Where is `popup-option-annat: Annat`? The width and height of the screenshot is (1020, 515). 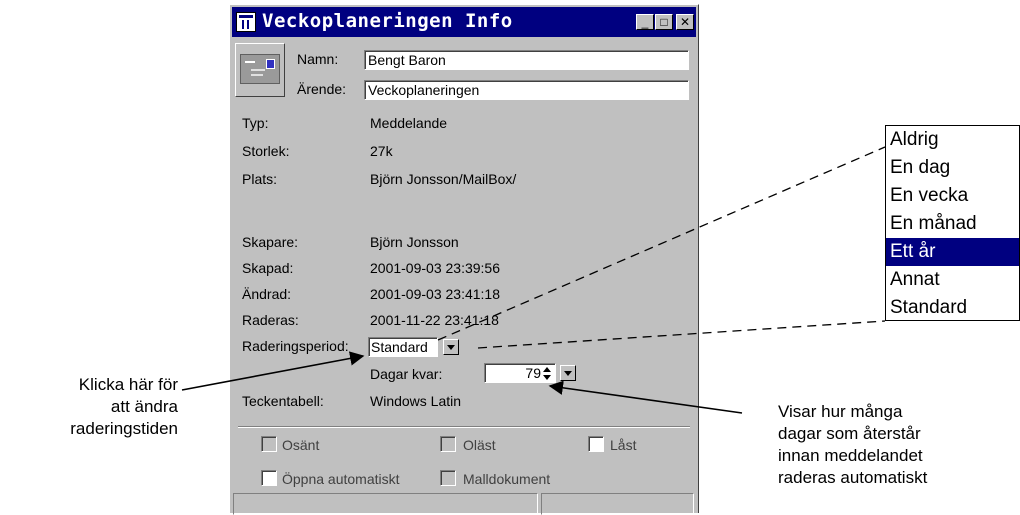
popup-option-annat: Annat is located at coordinates (952, 280).